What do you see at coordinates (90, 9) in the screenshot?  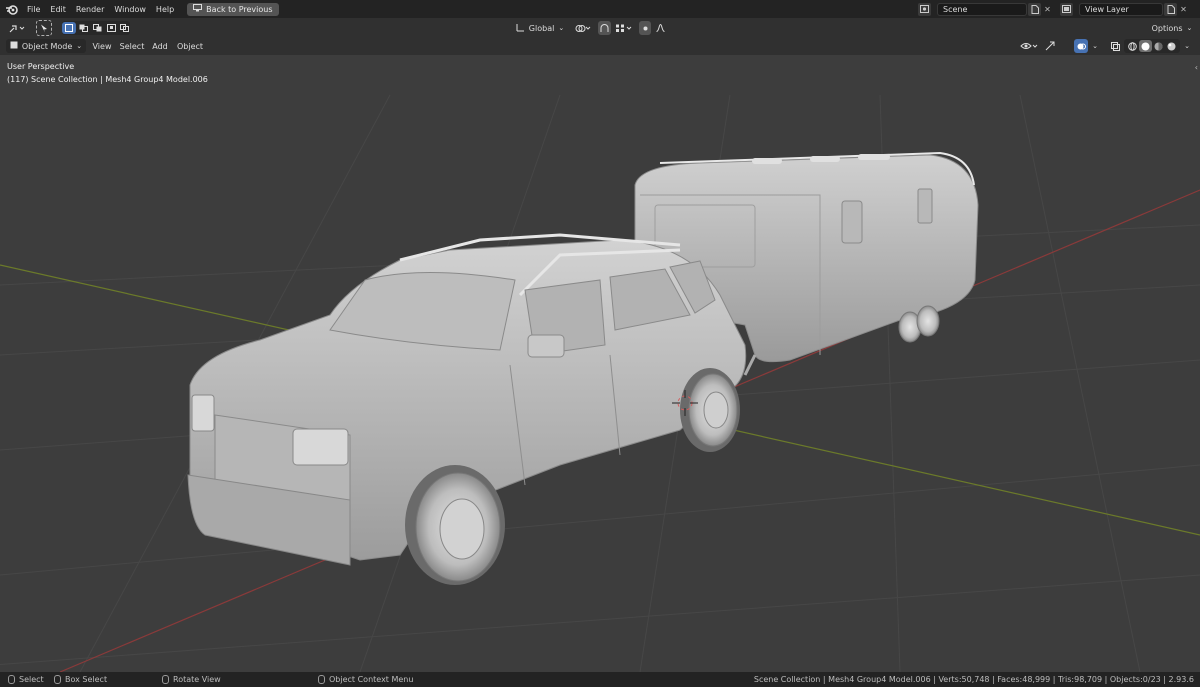 I see `menu-render: Render` at bounding box center [90, 9].